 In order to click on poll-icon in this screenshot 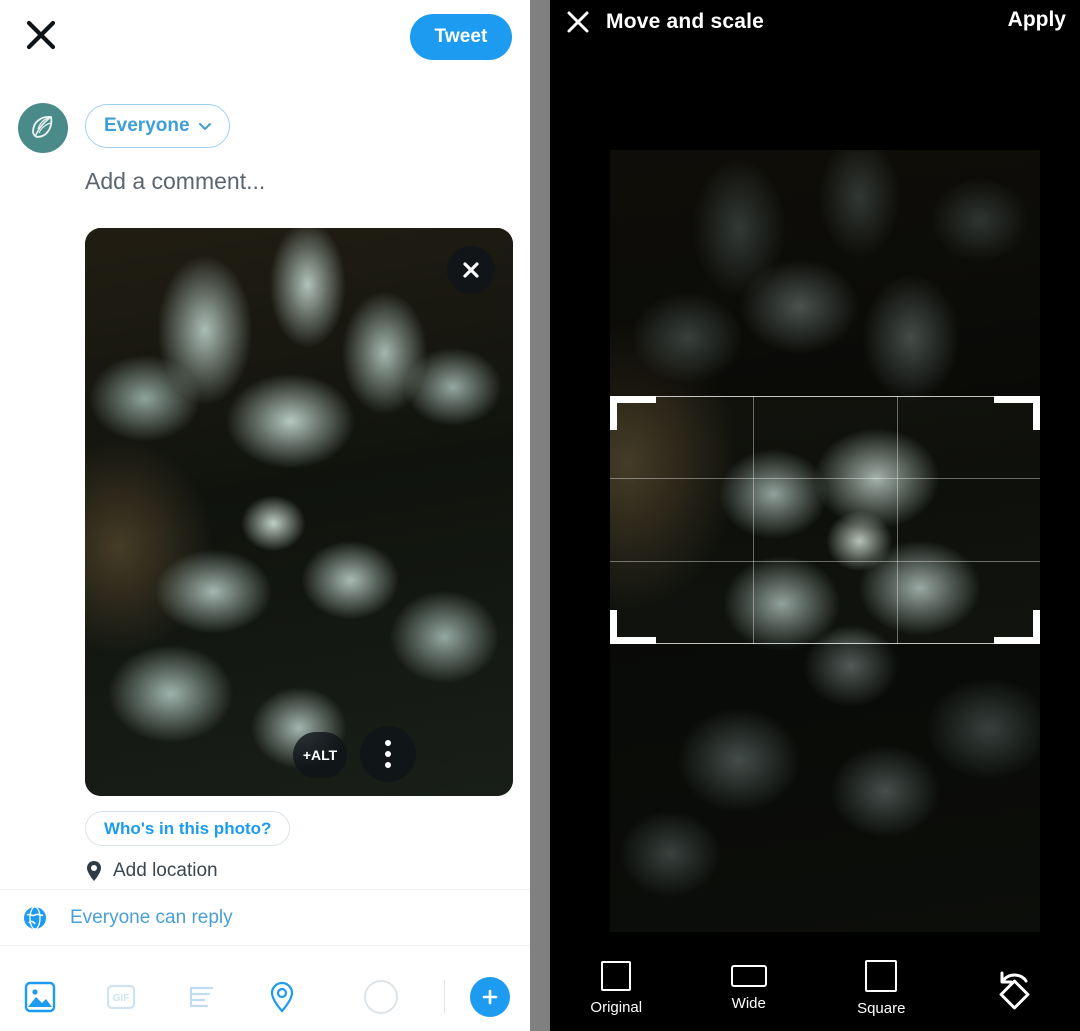, I will do `click(201, 997)`.